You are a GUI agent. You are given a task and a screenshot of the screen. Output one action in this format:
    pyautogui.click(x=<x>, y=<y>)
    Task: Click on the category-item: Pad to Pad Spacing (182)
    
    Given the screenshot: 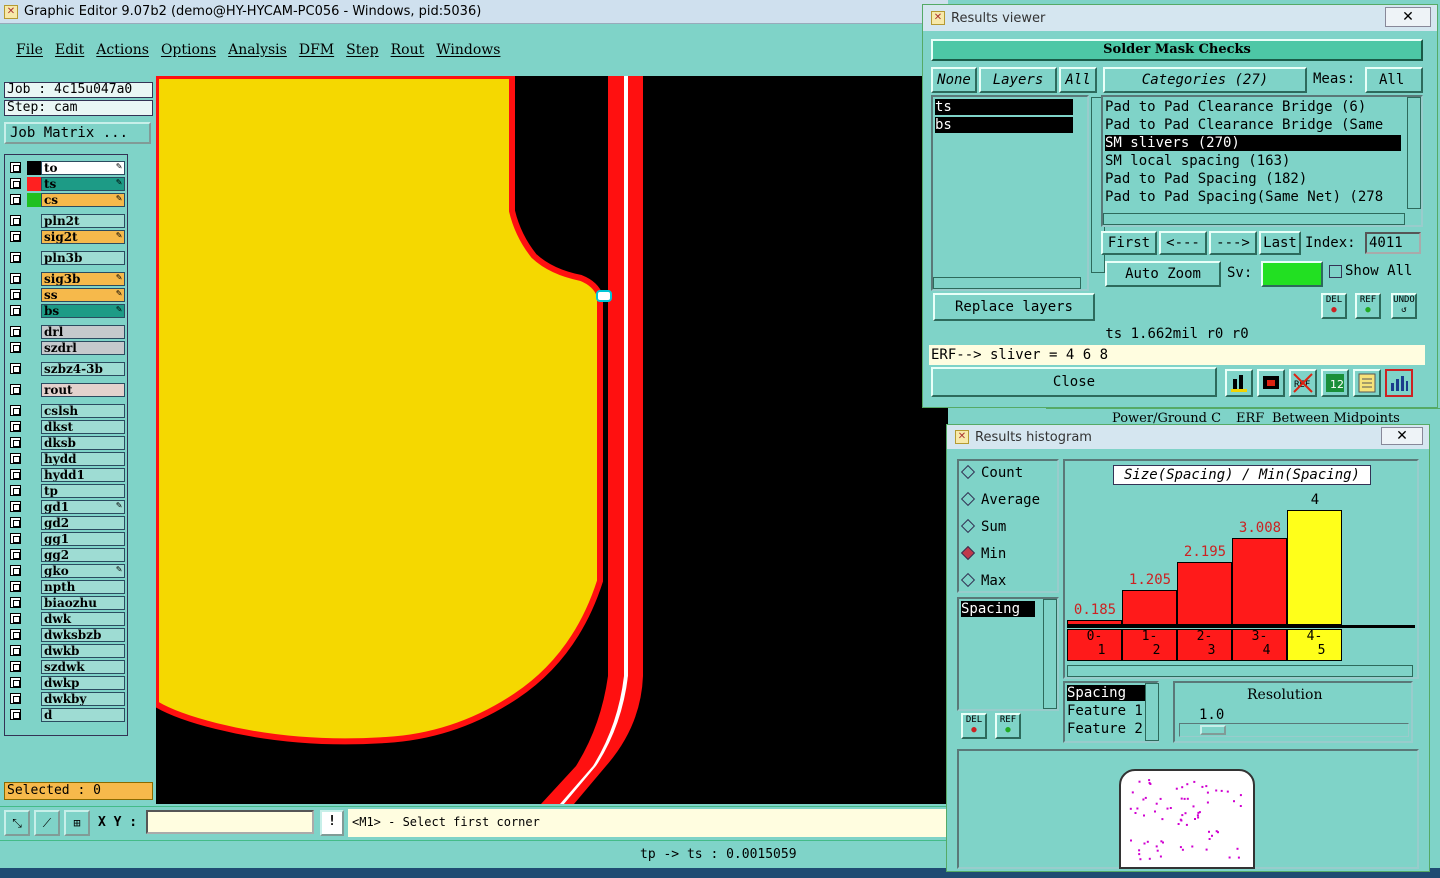 What is the action you would take?
    pyautogui.click(x=1255, y=179)
    